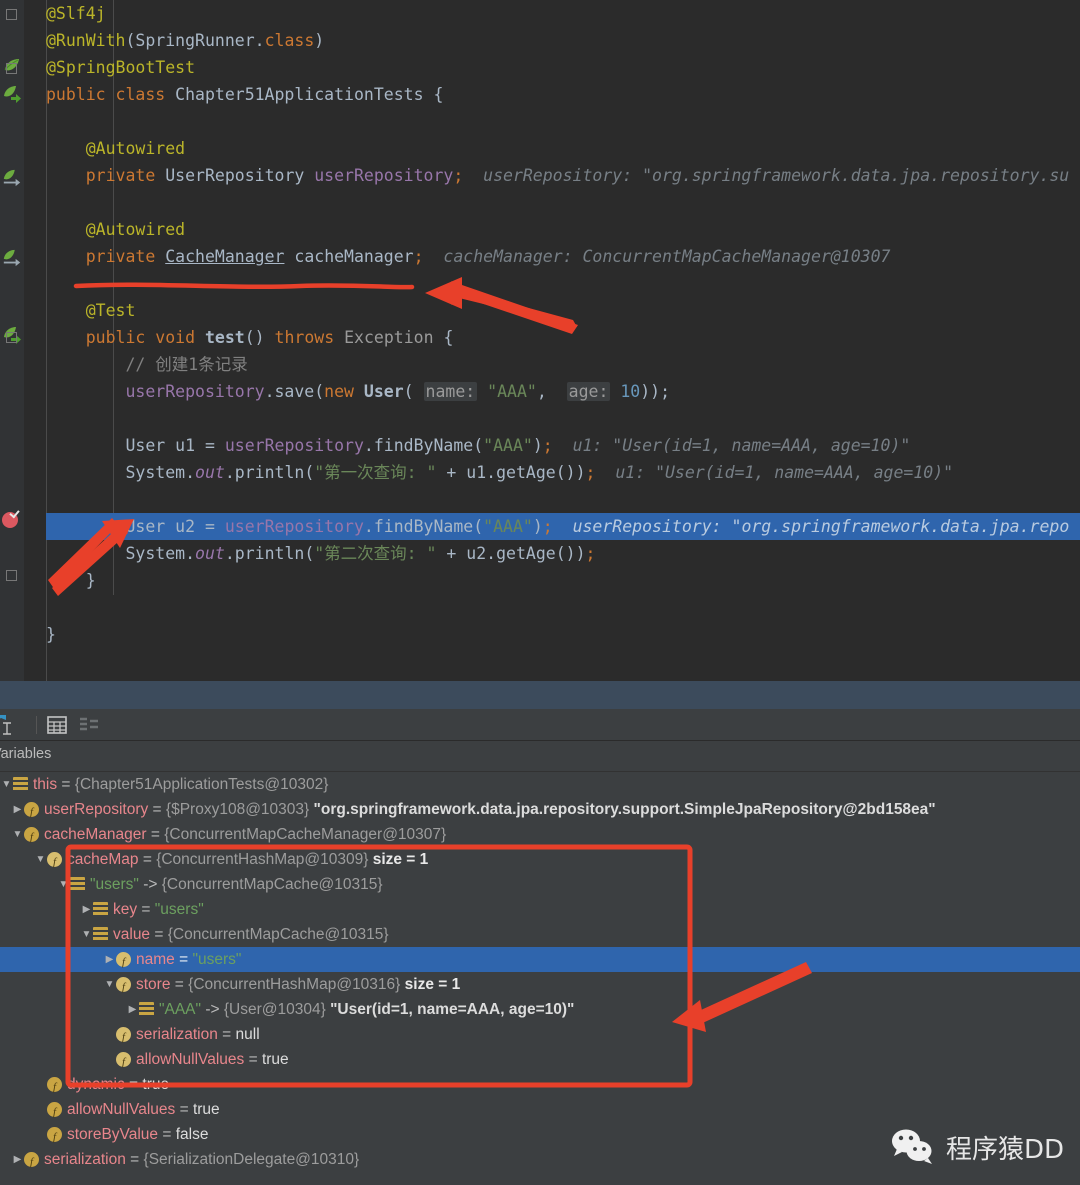 The height and width of the screenshot is (1185, 1080). What do you see at coordinates (11, 337) in the screenshot?
I see `fold-marker-method` at bounding box center [11, 337].